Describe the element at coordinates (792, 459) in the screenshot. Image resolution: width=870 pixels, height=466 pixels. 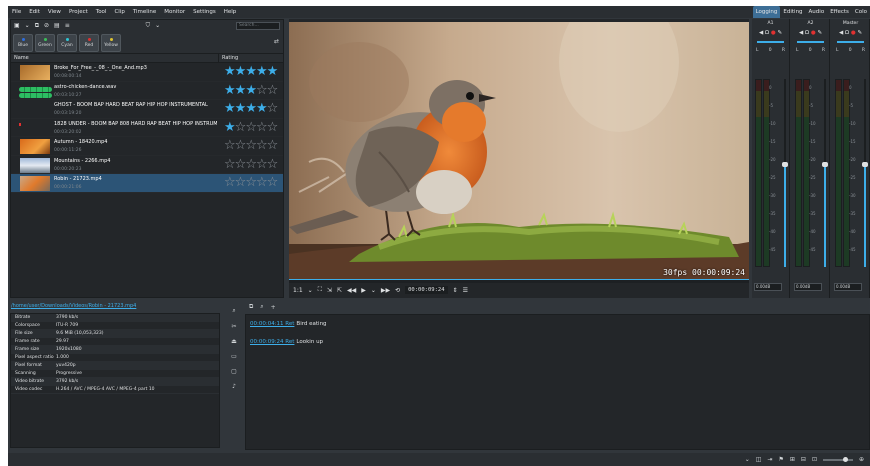
I see `track-icon: ⊞` at that location.